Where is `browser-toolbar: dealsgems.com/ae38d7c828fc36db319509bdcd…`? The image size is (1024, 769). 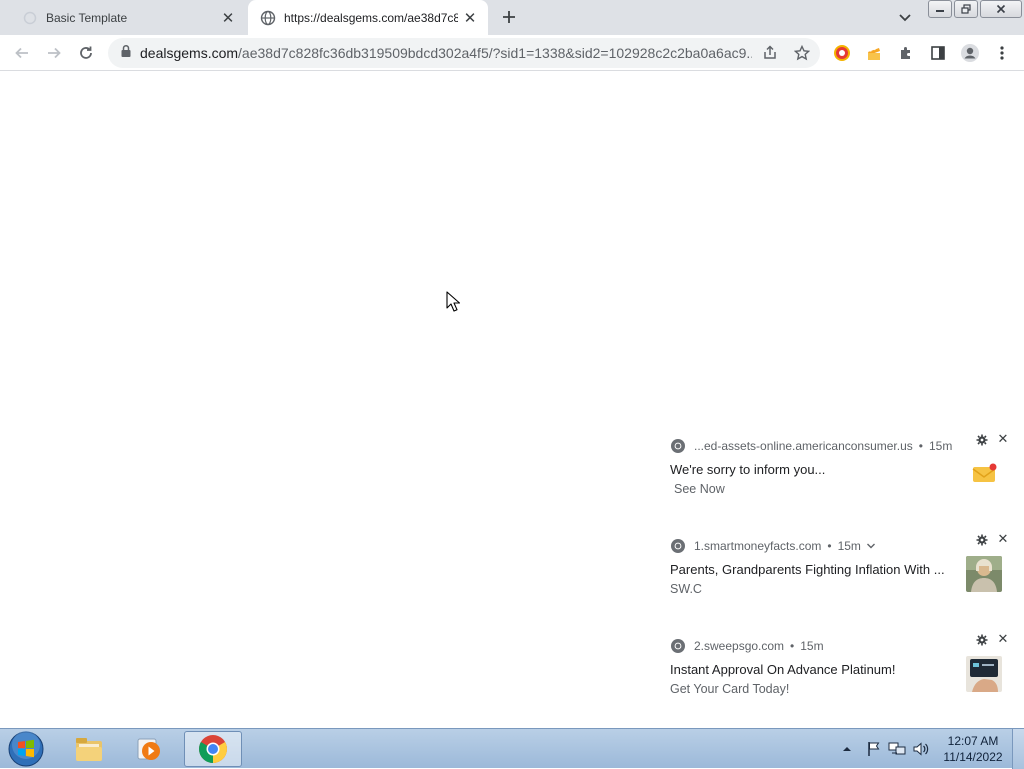 browser-toolbar: dealsgems.com/ae38d7c828fc36db319509bdcd… is located at coordinates (512, 53).